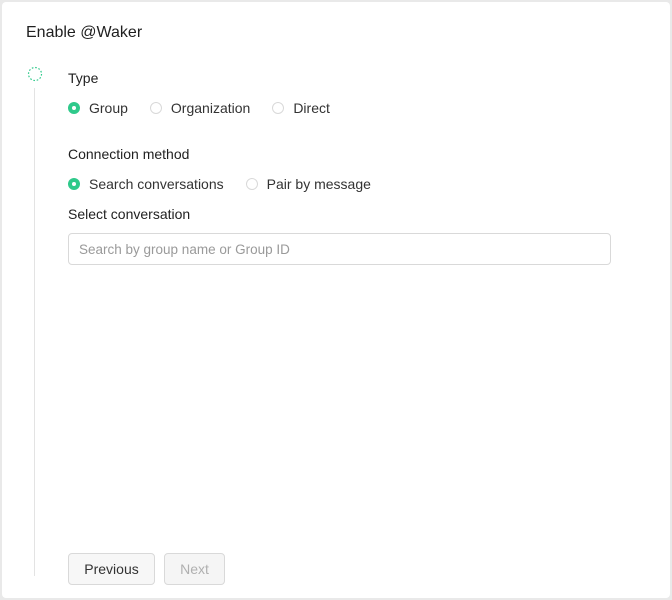 The height and width of the screenshot is (600, 672). Describe the element at coordinates (318, 184) in the screenshot. I see `connection-option-pair-label: Pair by message` at that location.